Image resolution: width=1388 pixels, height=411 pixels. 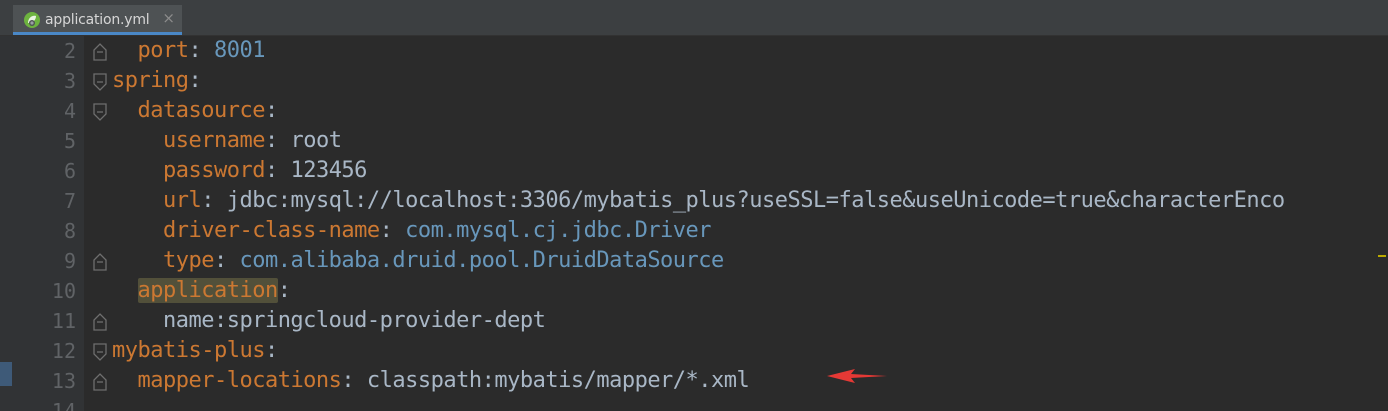 I want to click on yaml-key: username, so click(x=213, y=140).